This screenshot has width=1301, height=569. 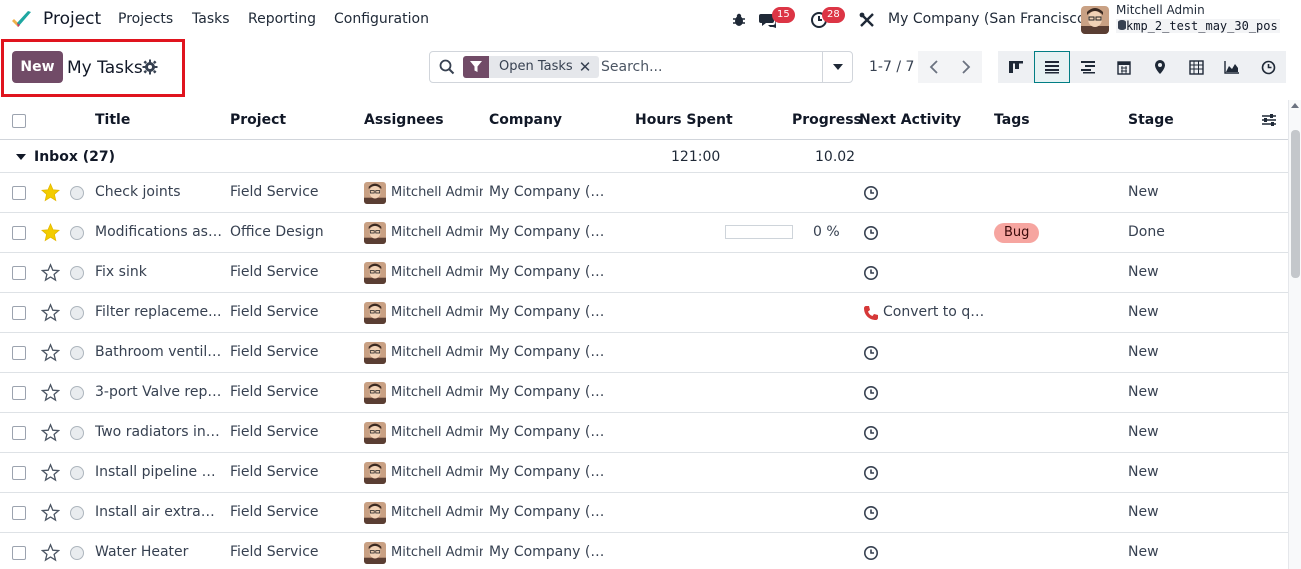 I want to click on user-avatar, so click(x=1095, y=20).